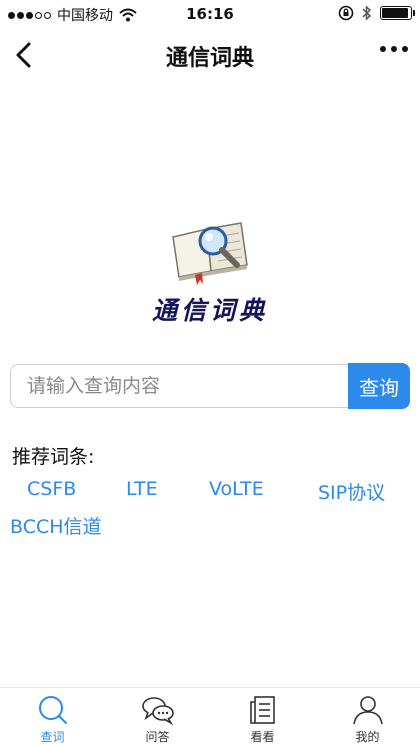 The image size is (420, 746). I want to click on rotation-lock-icon, so click(346, 13).